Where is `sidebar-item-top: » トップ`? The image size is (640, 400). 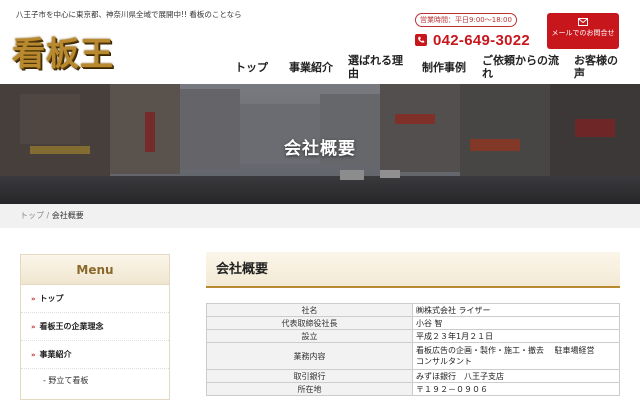 sidebar-item-top: » トップ is located at coordinates (95, 299).